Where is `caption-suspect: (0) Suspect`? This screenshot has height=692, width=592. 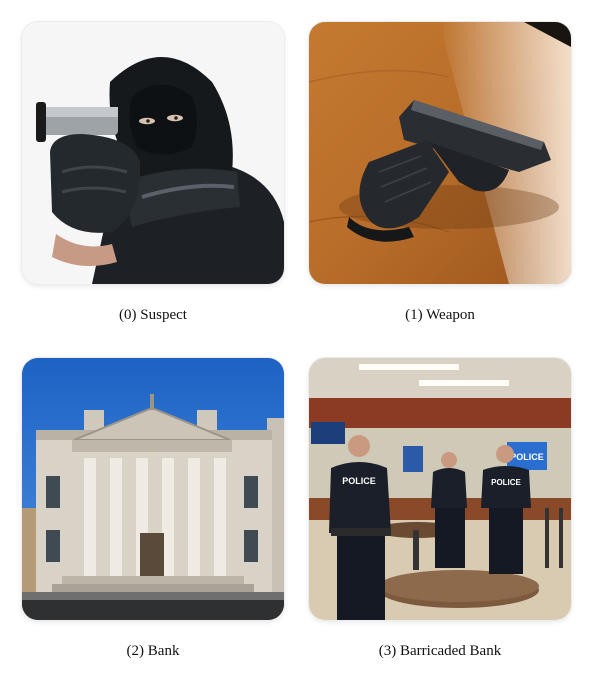 caption-suspect: (0) Suspect is located at coordinates (153, 315).